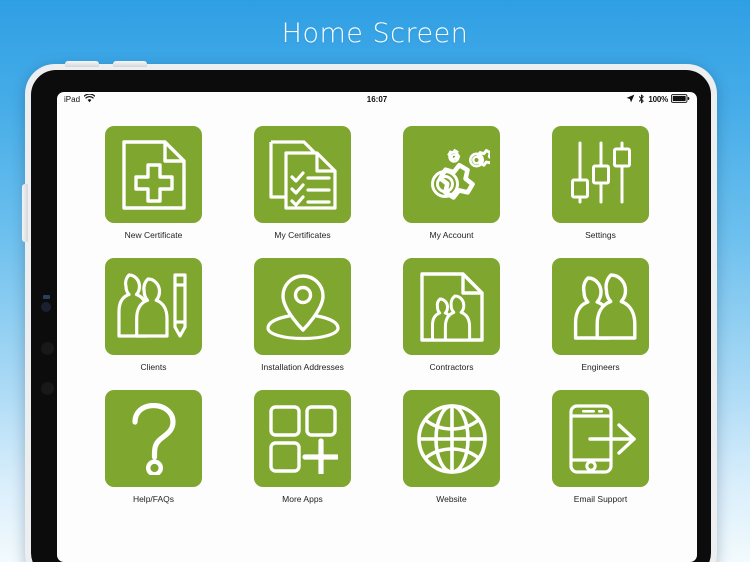 The width and height of the screenshot is (750, 562). What do you see at coordinates (451, 499) in the screenshot?
I see `tile-label: Website` at bounding box center [451, 499].